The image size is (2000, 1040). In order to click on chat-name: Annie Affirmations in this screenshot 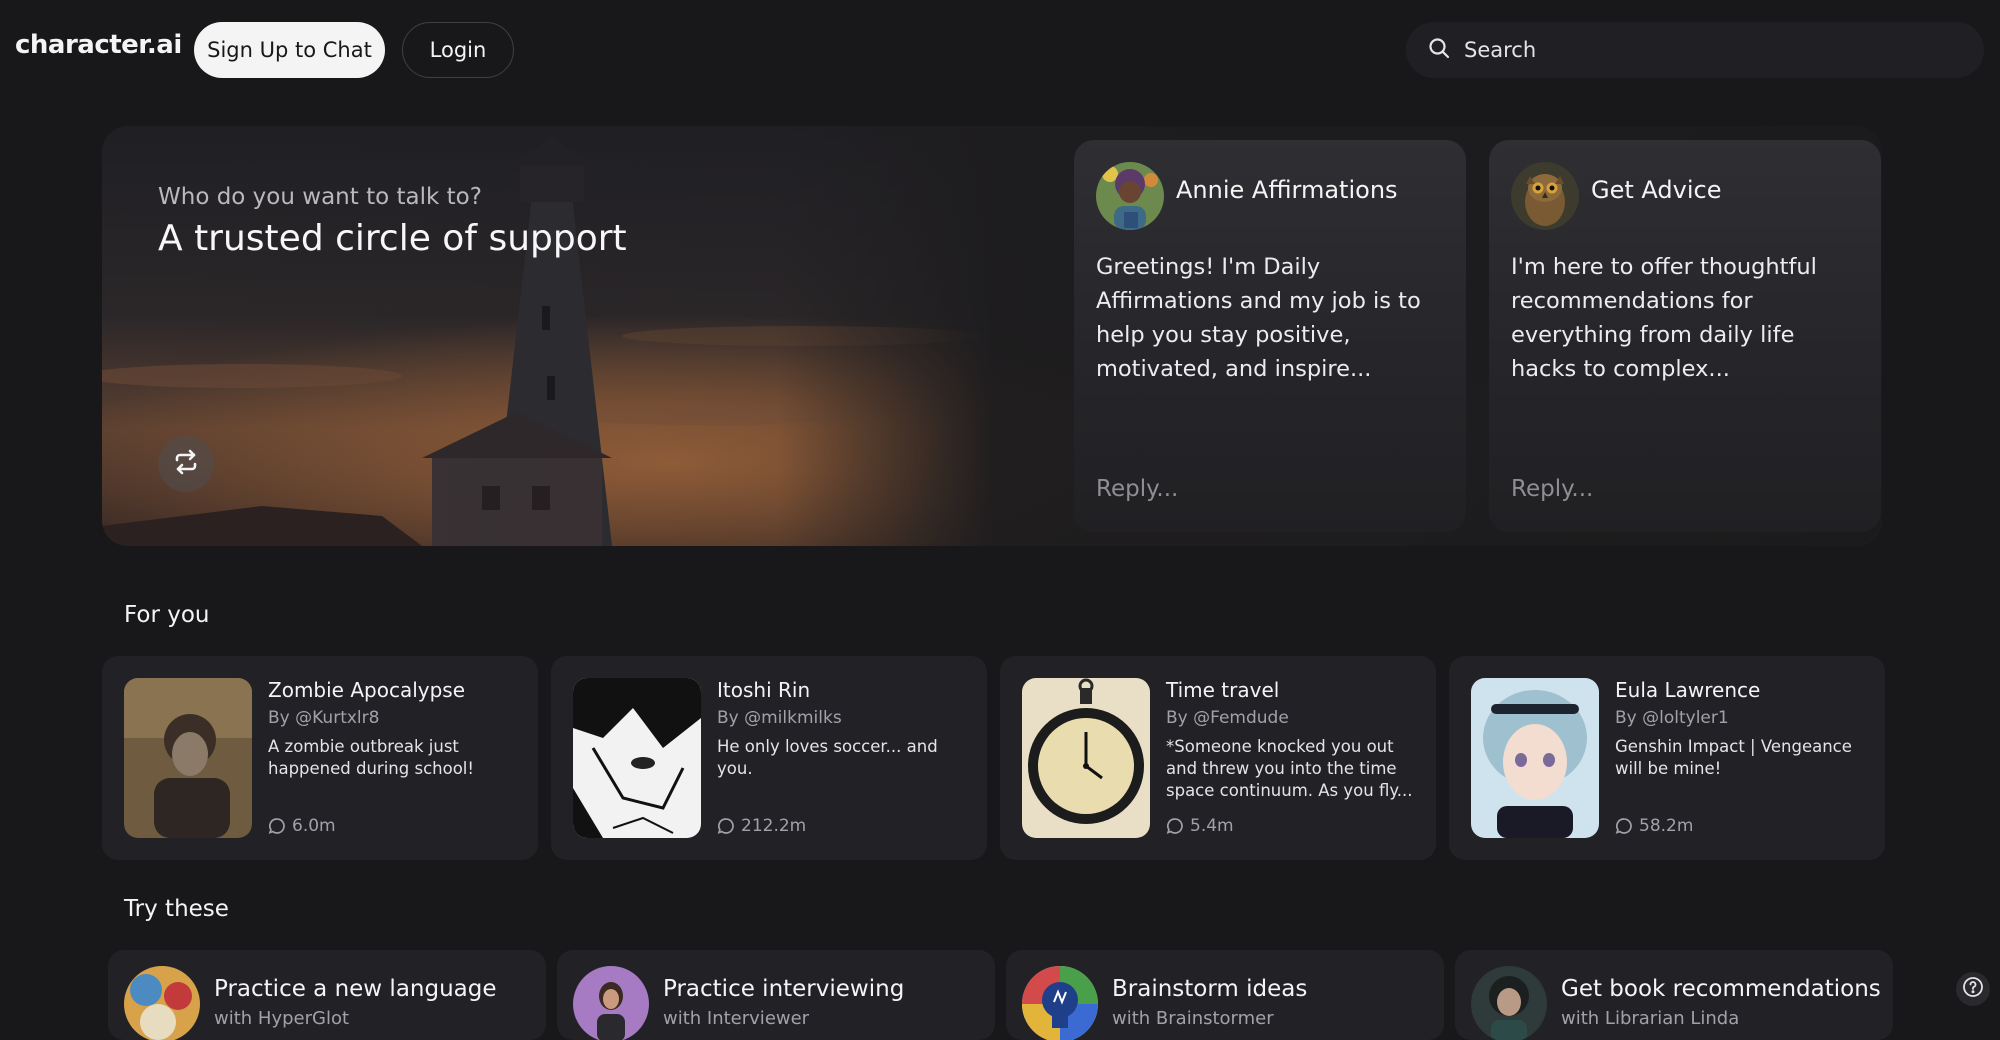, I will do `click(1287, 190)`.